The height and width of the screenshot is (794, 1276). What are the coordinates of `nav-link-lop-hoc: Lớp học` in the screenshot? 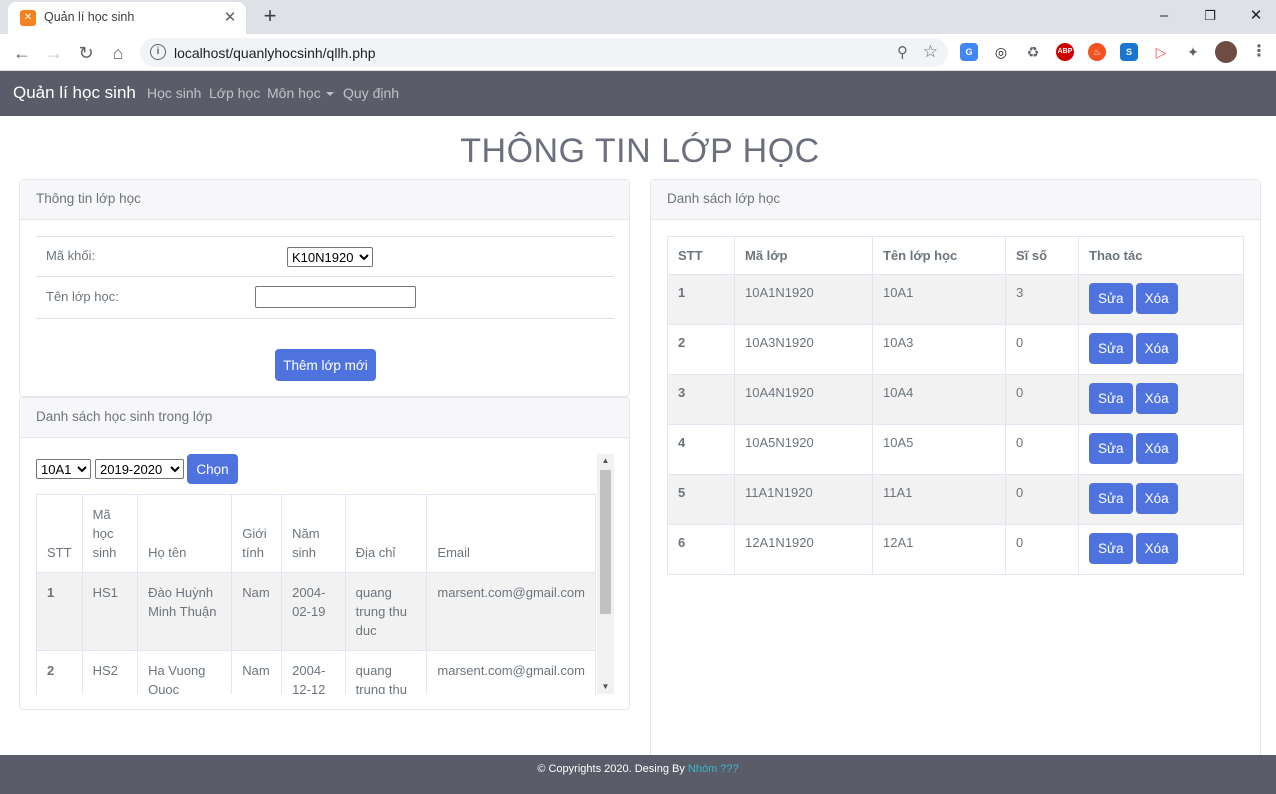 It's located at (234, 93).